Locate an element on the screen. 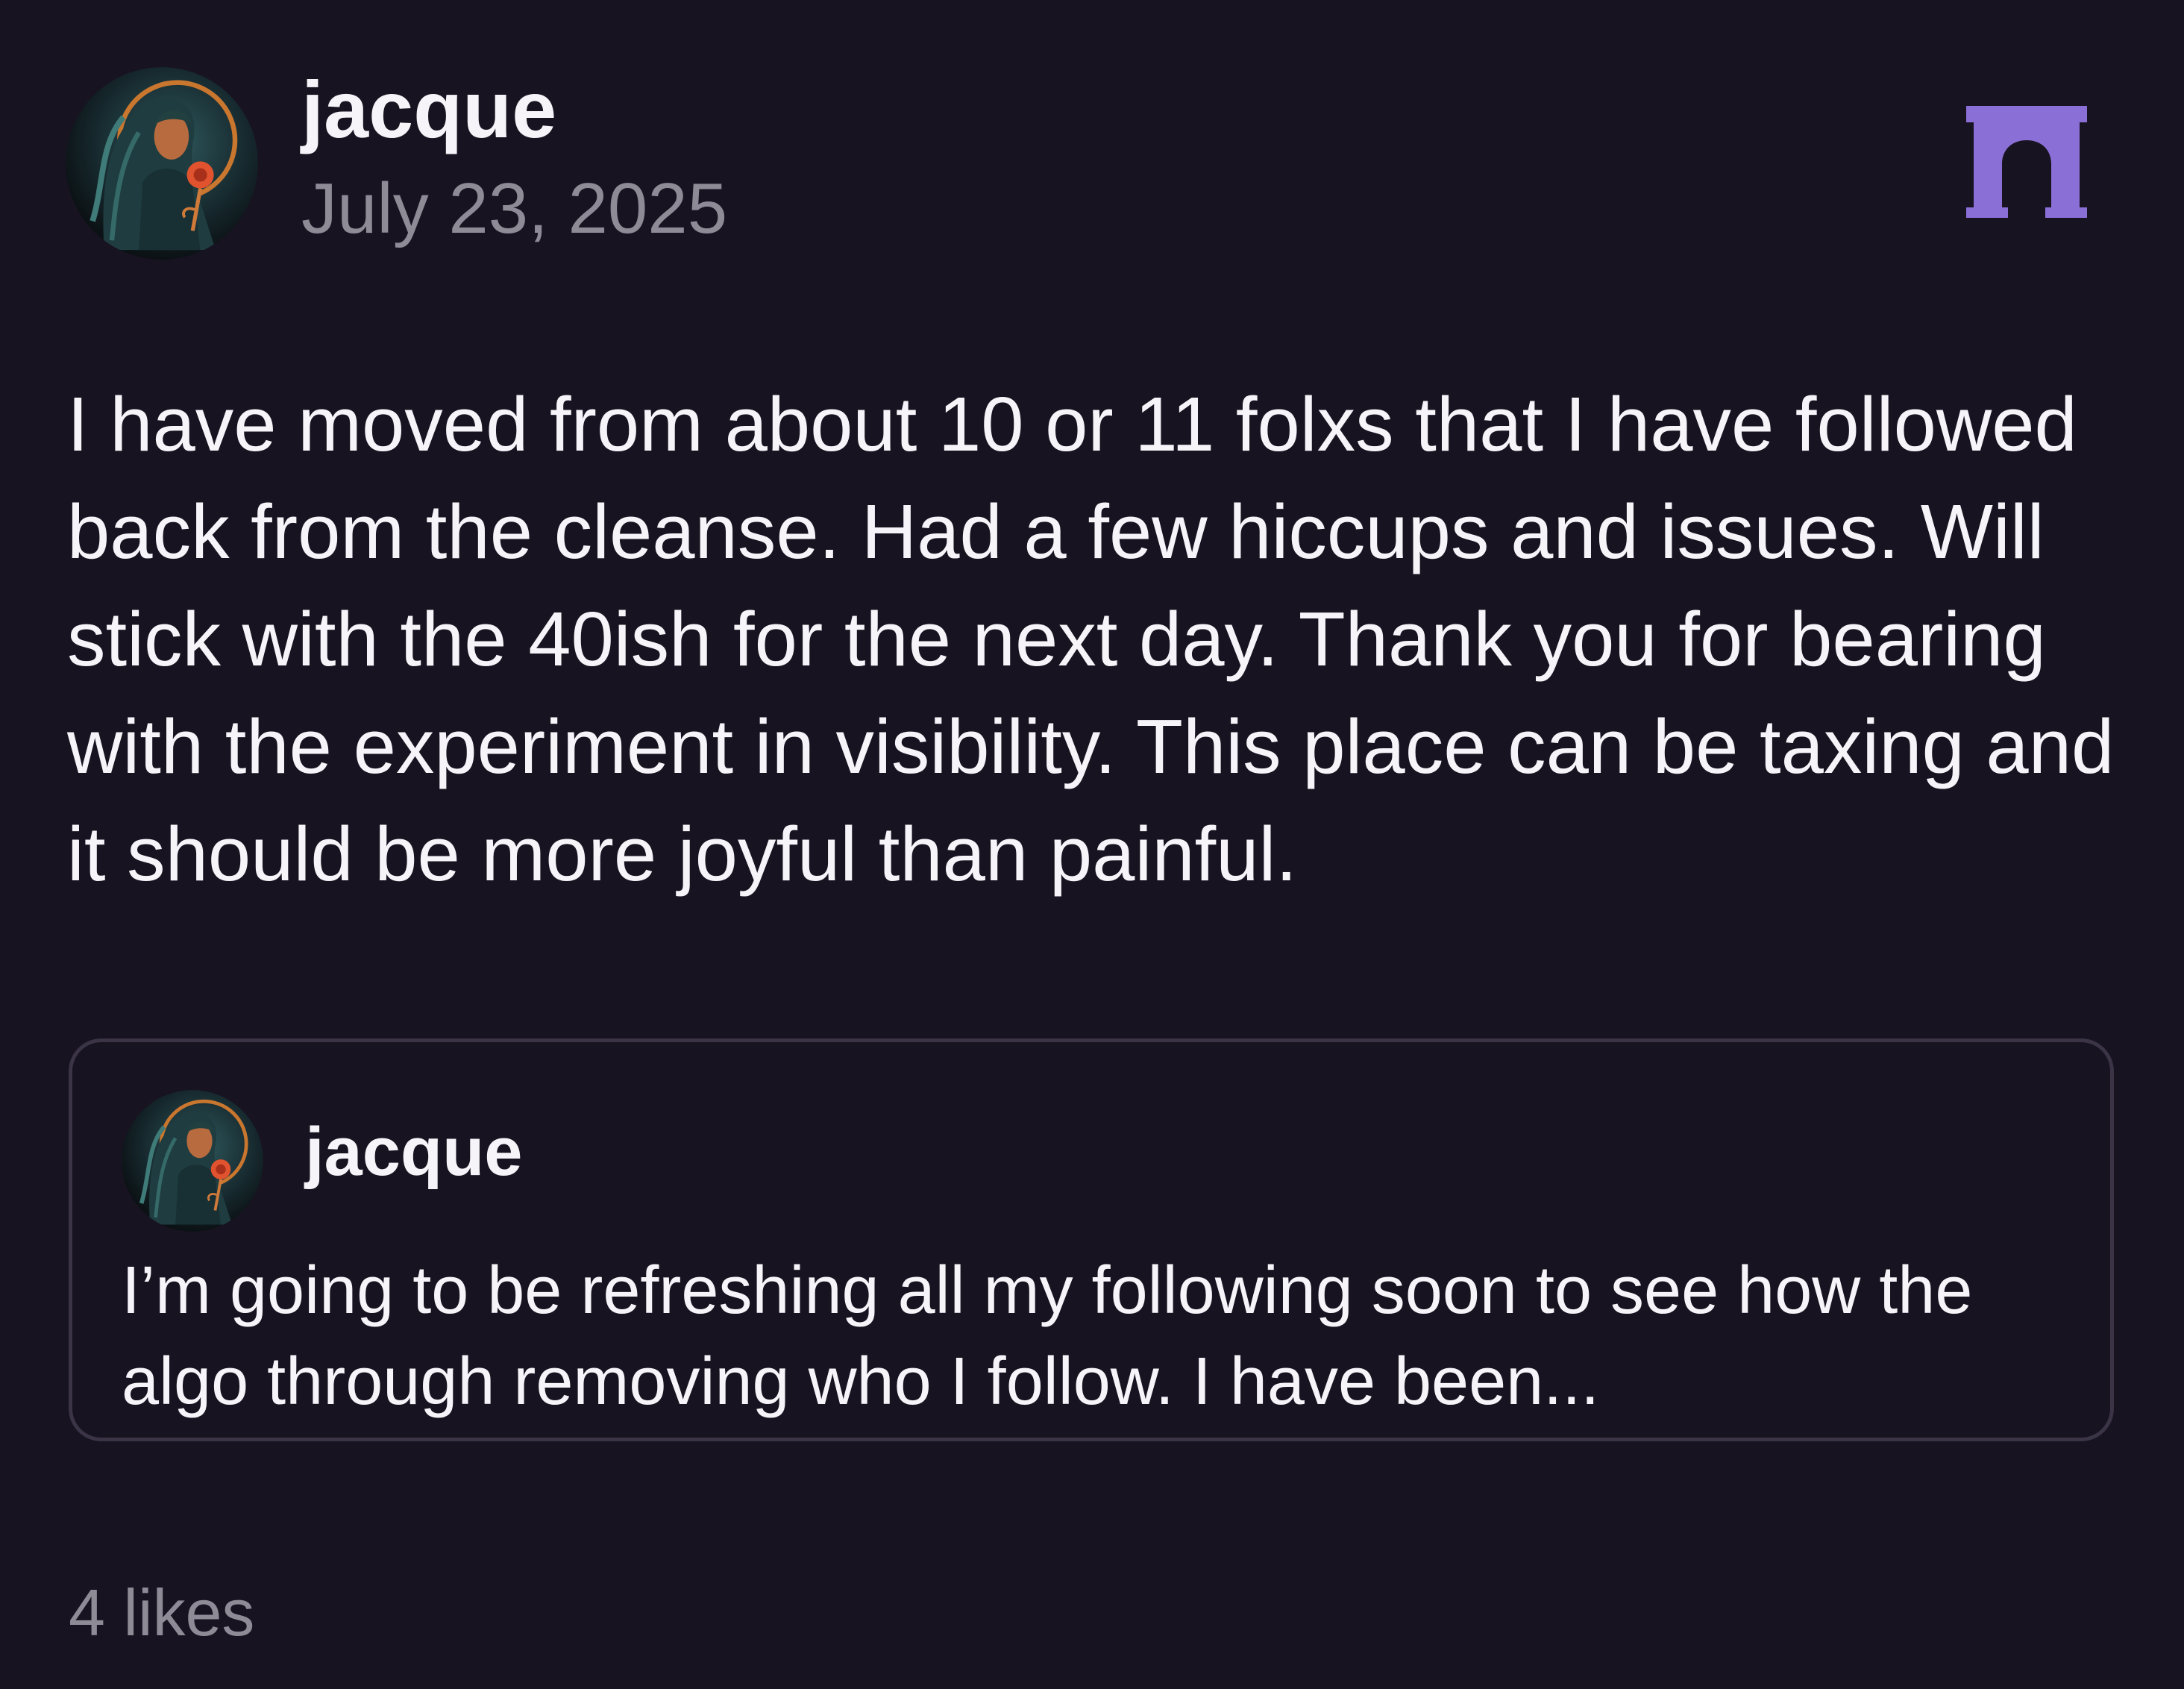 The height and width of the screenshot is (1689, 2184). author-name: jacque is located at coordinates (428, 109).